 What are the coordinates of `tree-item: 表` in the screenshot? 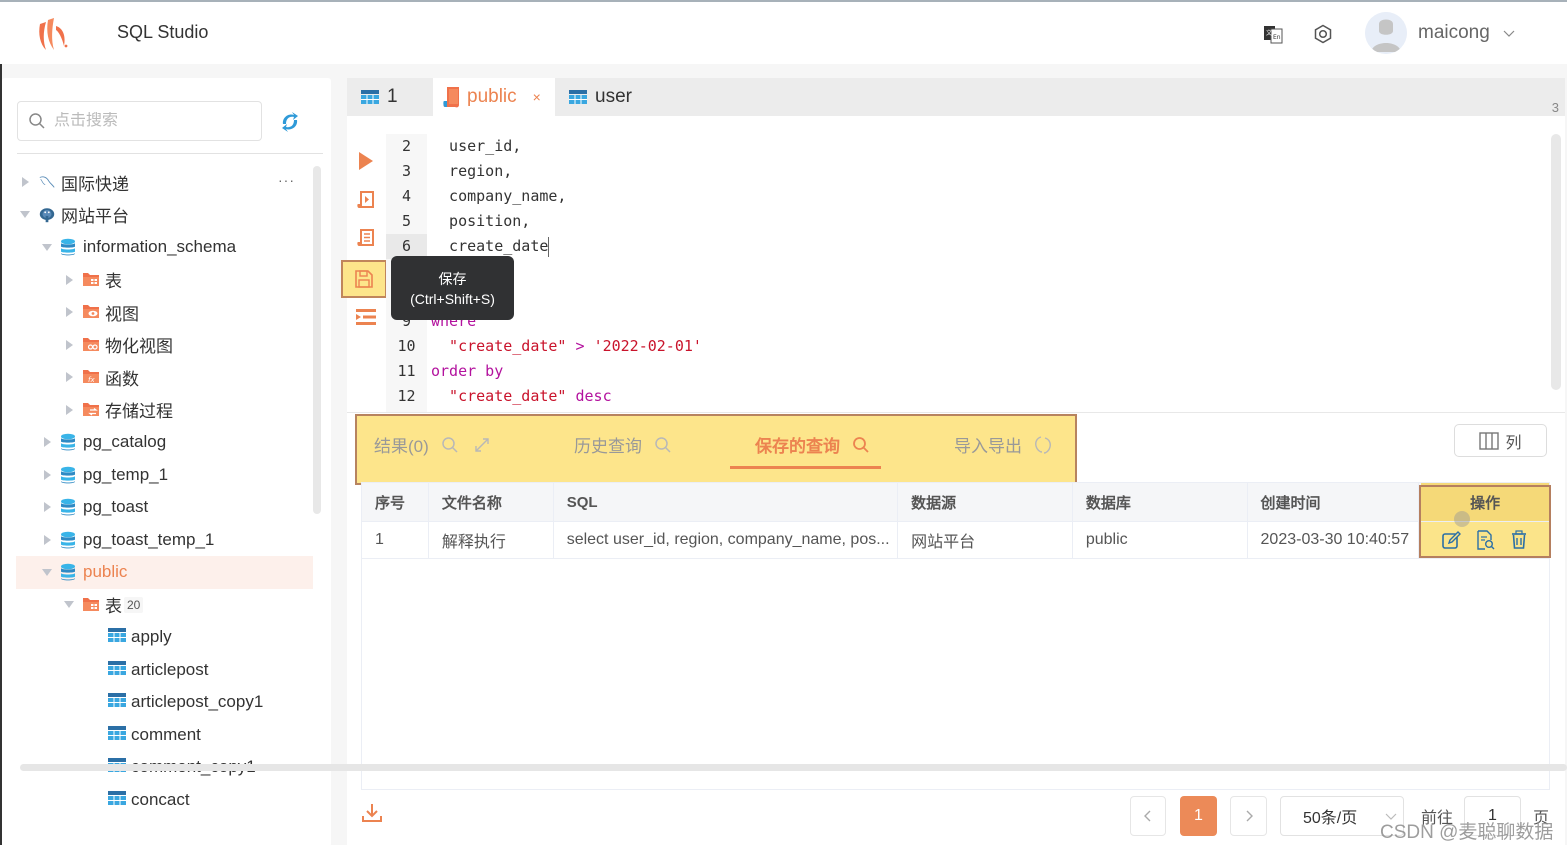 It's located at (164, 280).